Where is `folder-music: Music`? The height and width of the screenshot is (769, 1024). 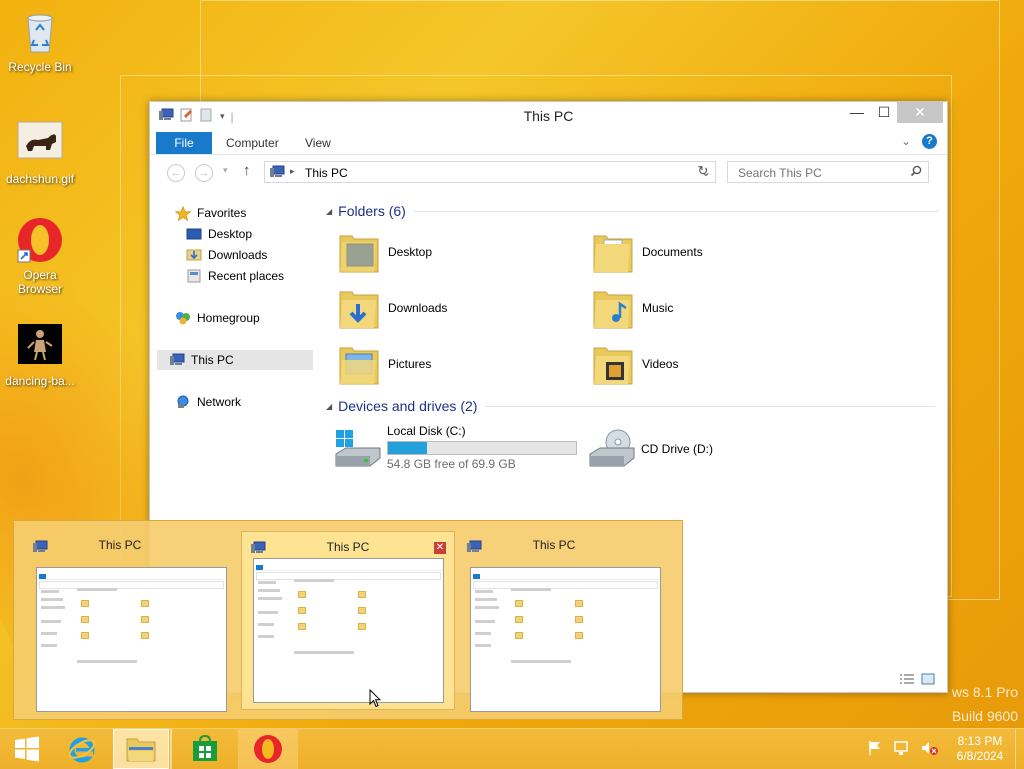
folder-music: Music is located at coordinates (632, 308).